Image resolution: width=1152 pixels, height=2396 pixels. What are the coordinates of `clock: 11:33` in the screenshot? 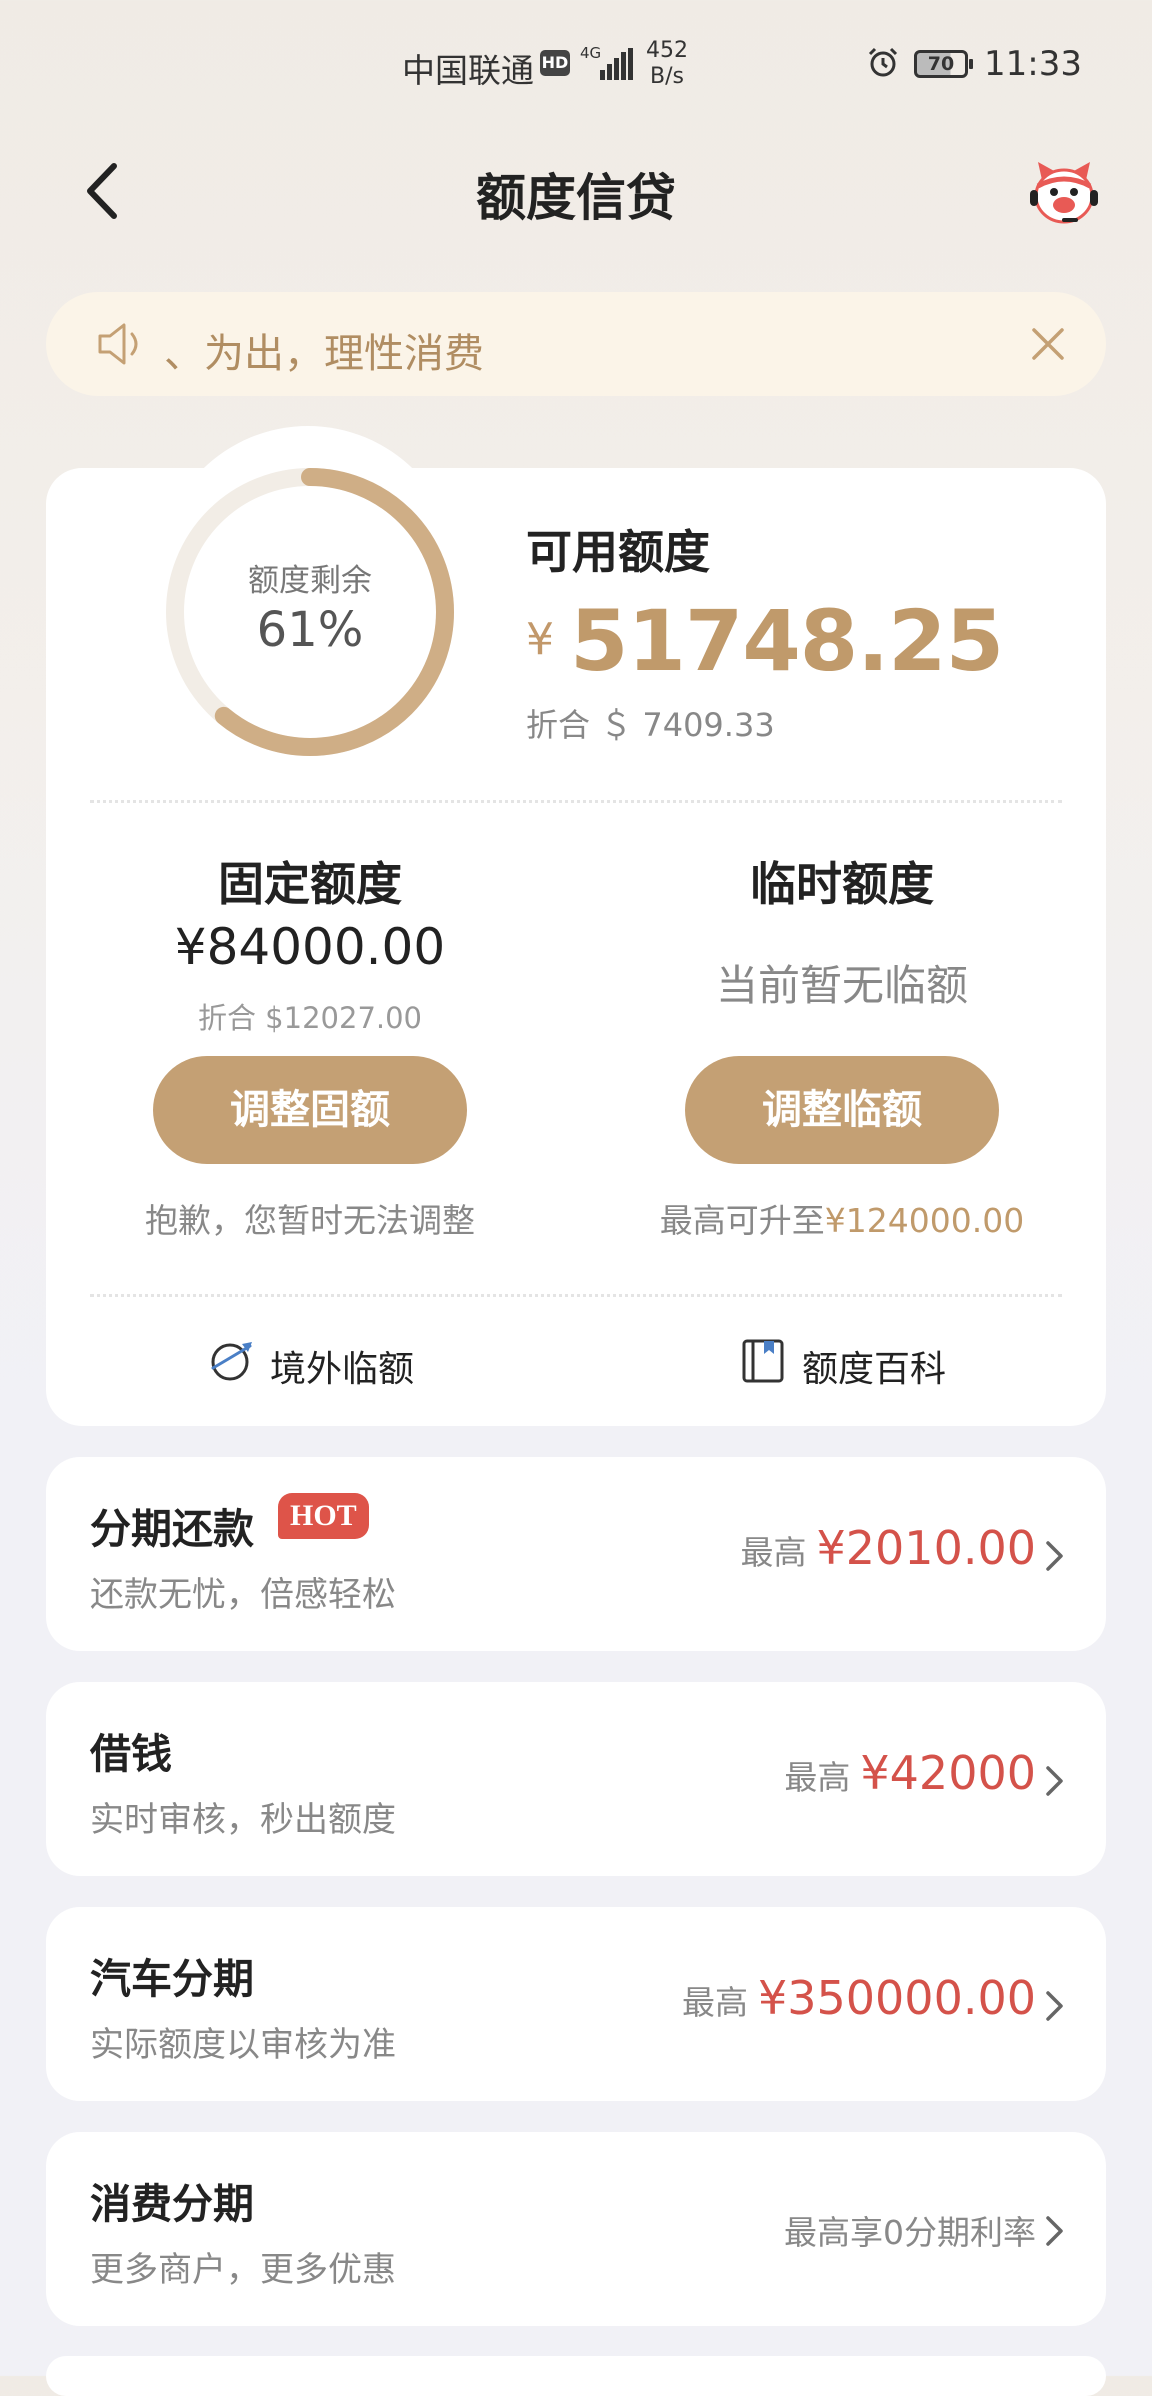 It's located at (1033, 64).